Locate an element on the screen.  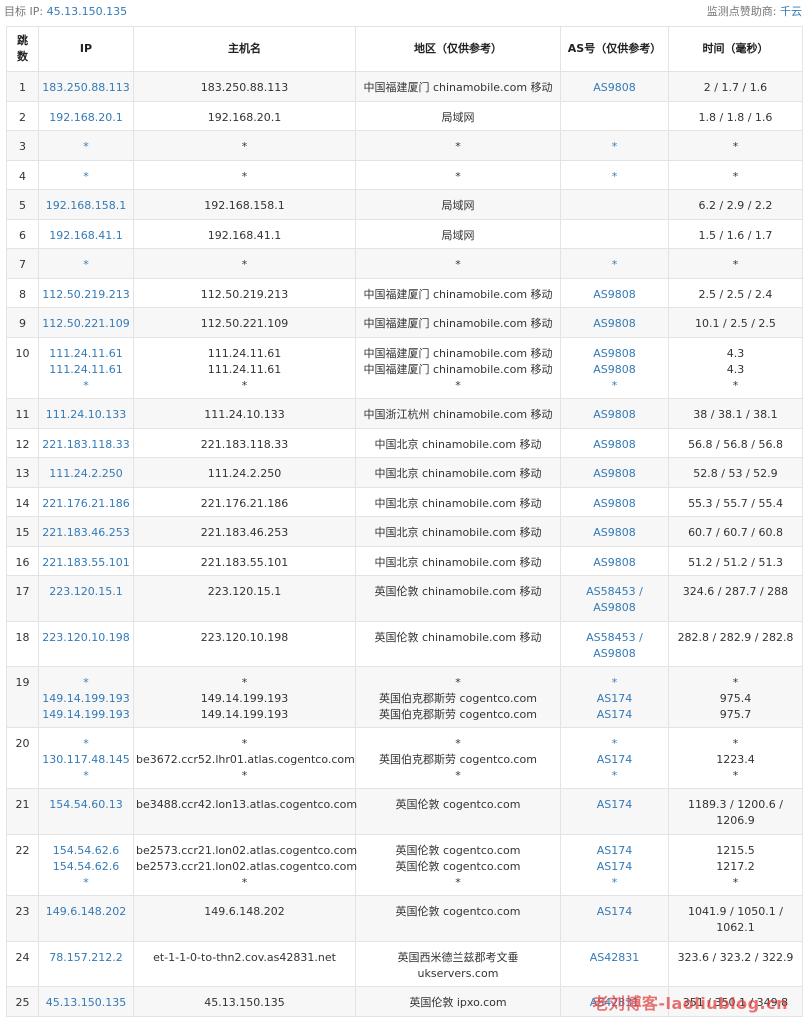
hop-cell: 1 is located at coordinates (22, 86).